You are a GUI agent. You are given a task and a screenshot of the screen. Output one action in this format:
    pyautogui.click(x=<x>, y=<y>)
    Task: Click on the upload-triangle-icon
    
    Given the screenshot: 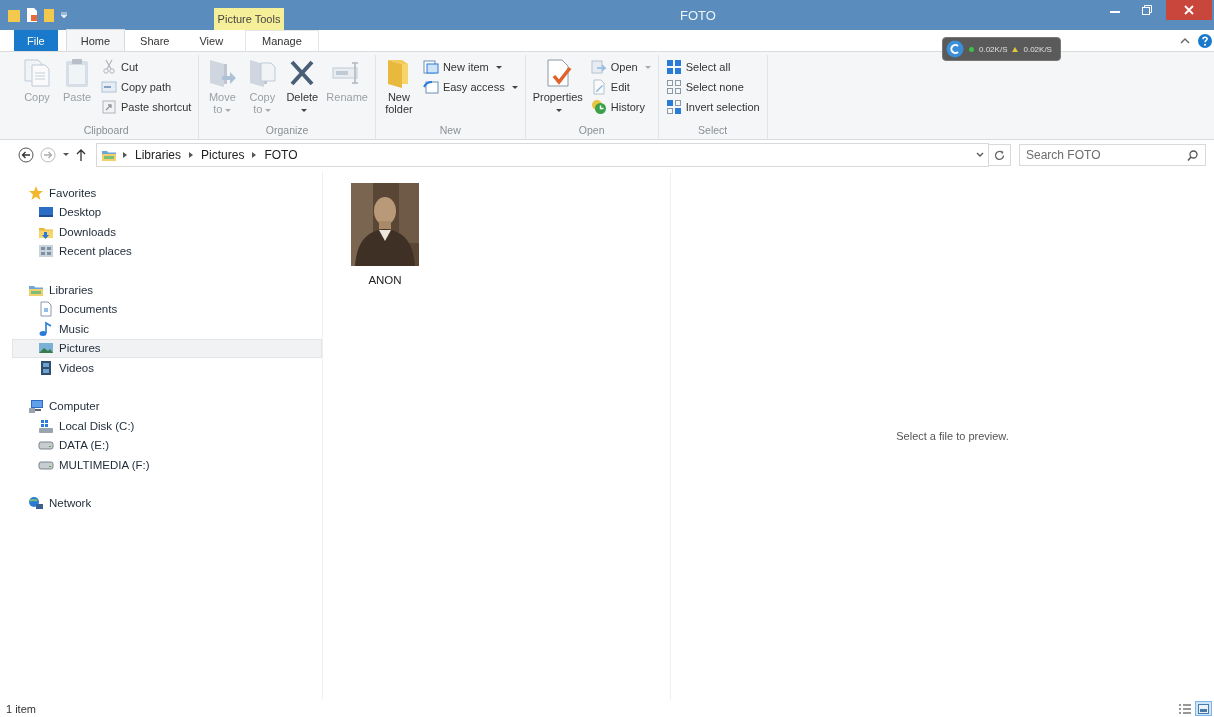 What is the action you would take?
    pyautogui.click(x=1015, y=49)
    